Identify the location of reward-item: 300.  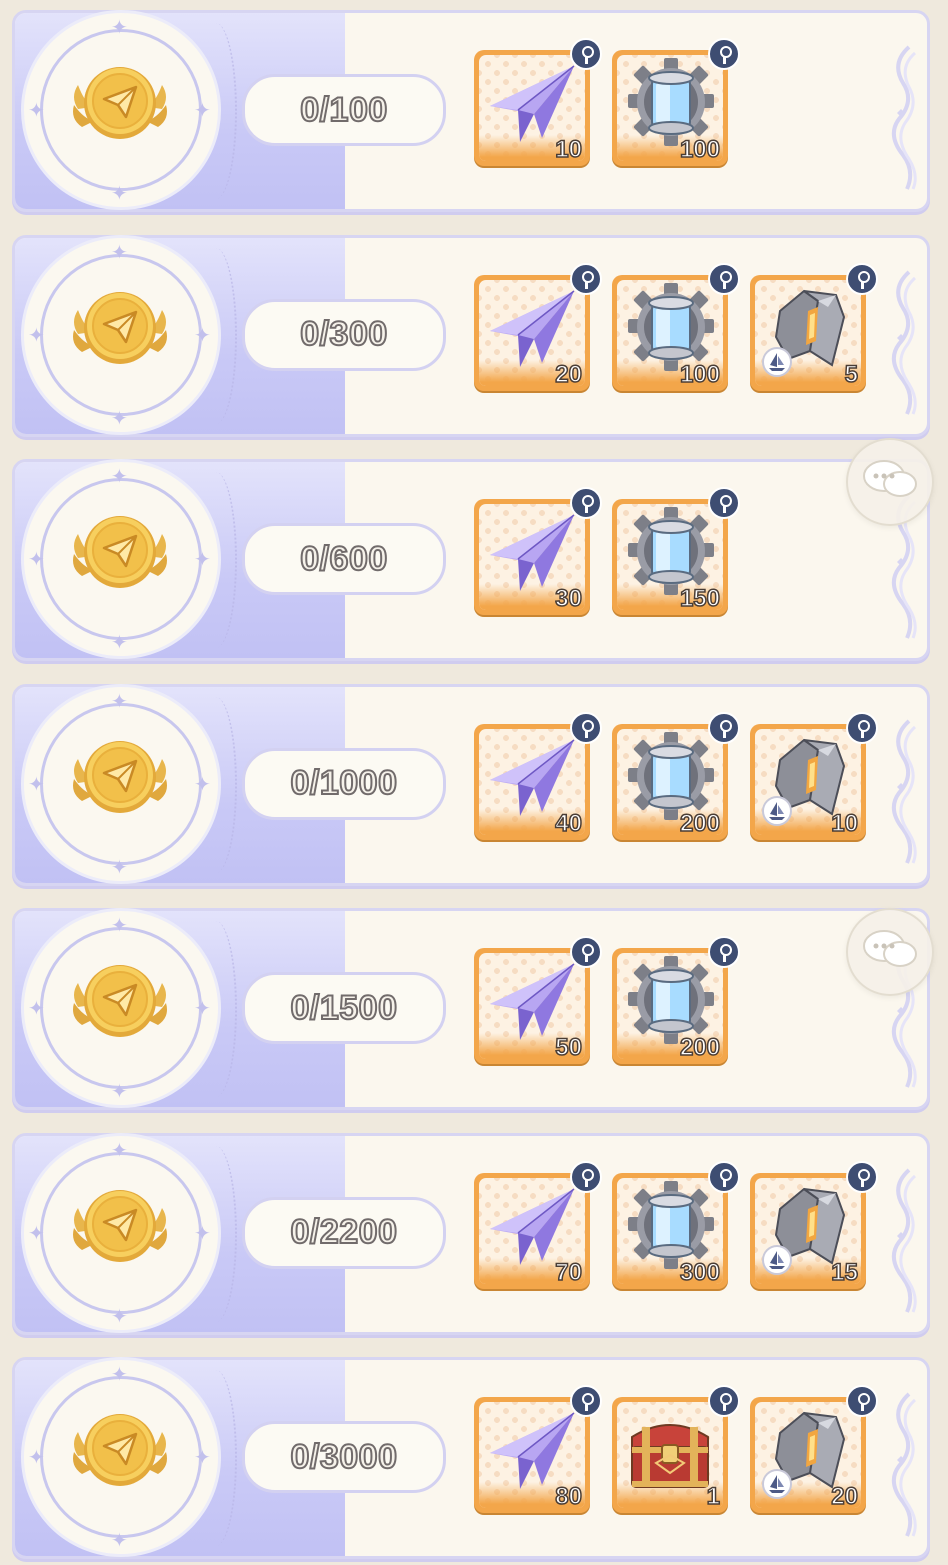
(676, 1224).